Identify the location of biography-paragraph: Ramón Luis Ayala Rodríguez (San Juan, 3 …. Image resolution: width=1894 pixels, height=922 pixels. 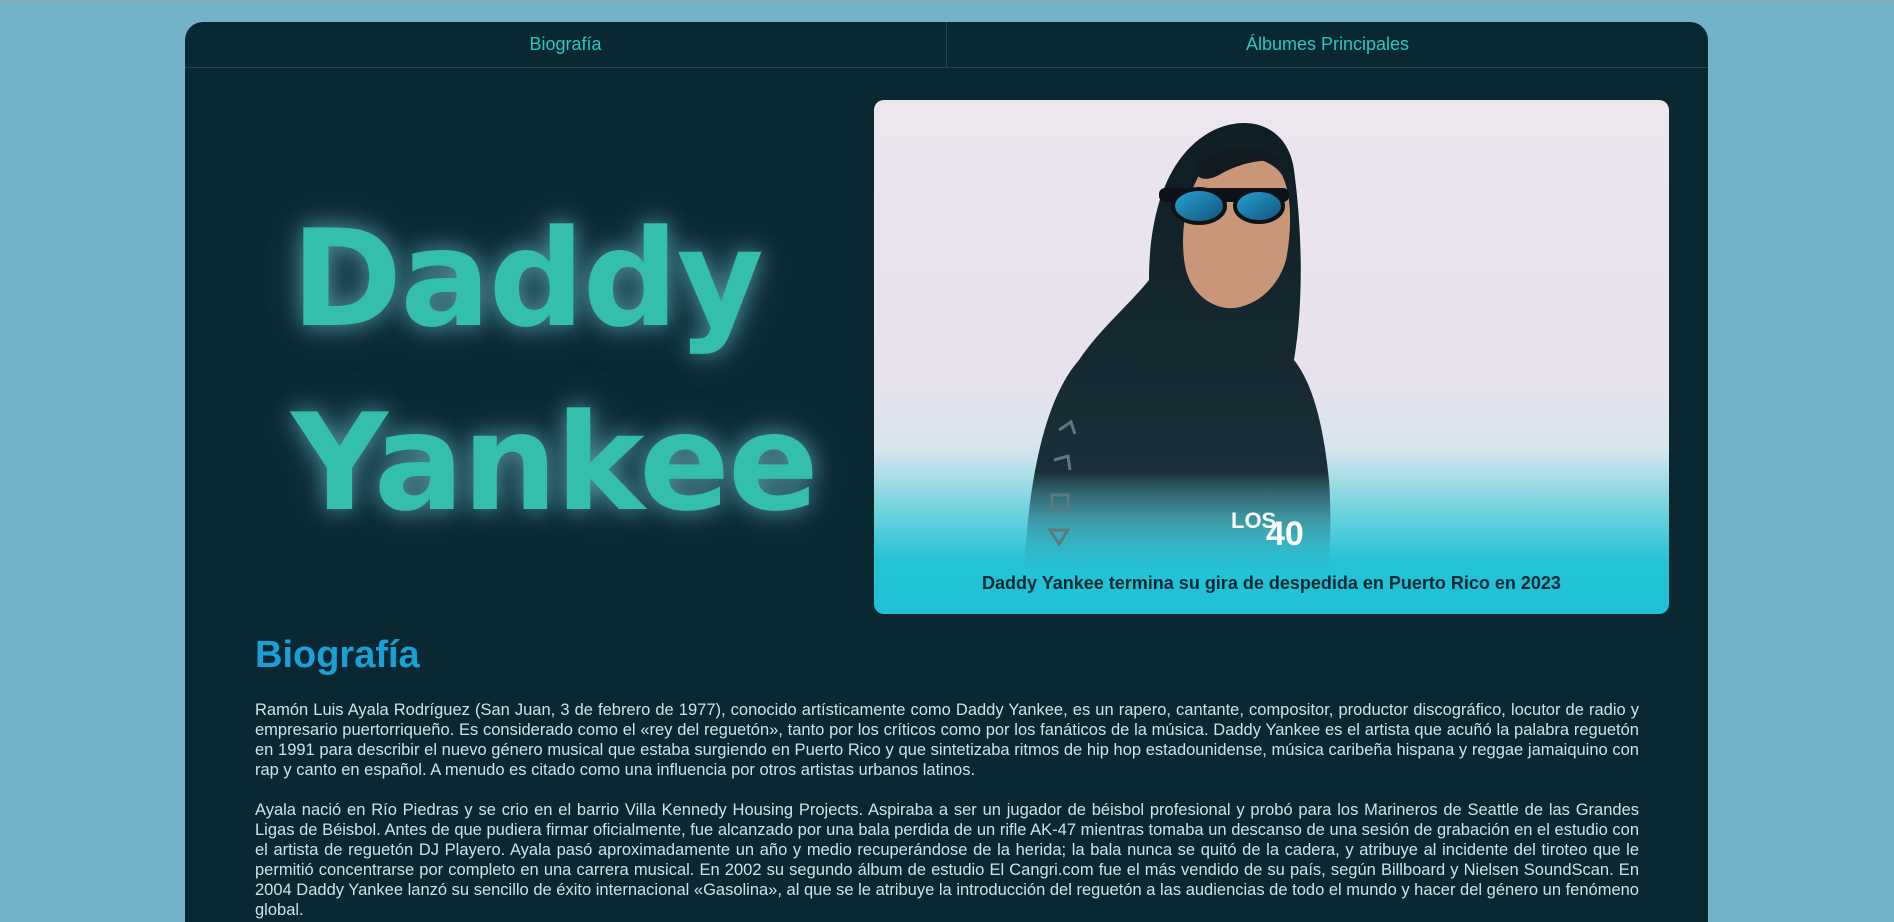
(947, 740).